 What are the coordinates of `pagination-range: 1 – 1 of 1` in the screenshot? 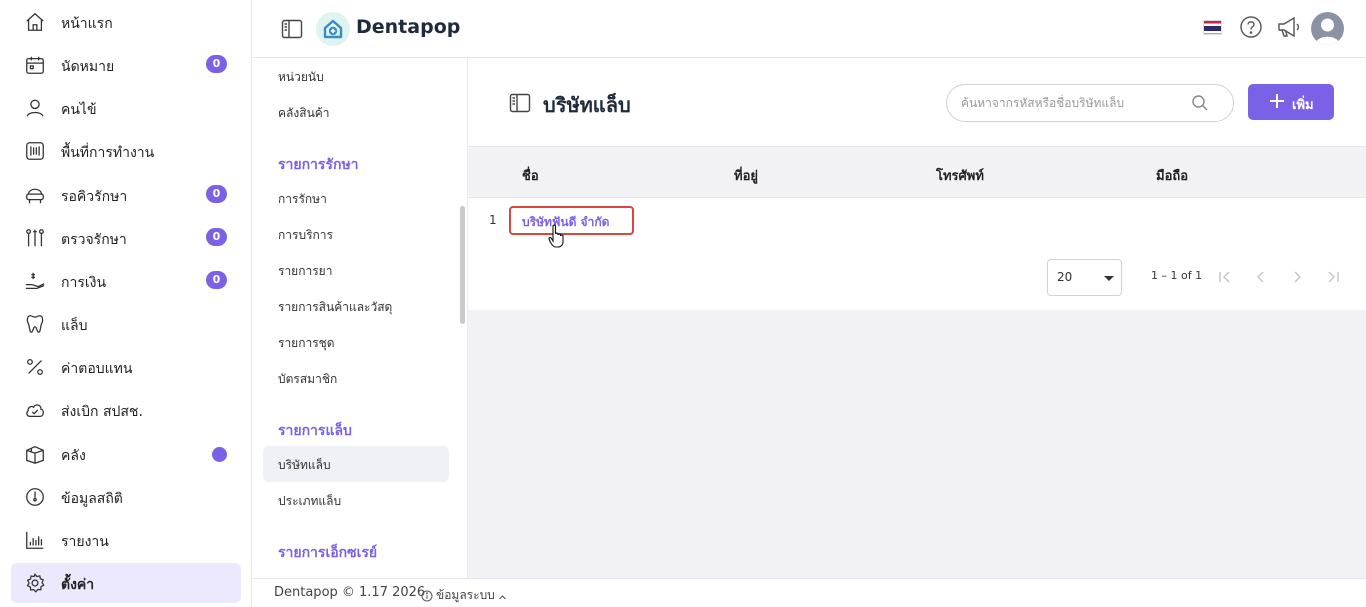 It's located at (1177, 275).